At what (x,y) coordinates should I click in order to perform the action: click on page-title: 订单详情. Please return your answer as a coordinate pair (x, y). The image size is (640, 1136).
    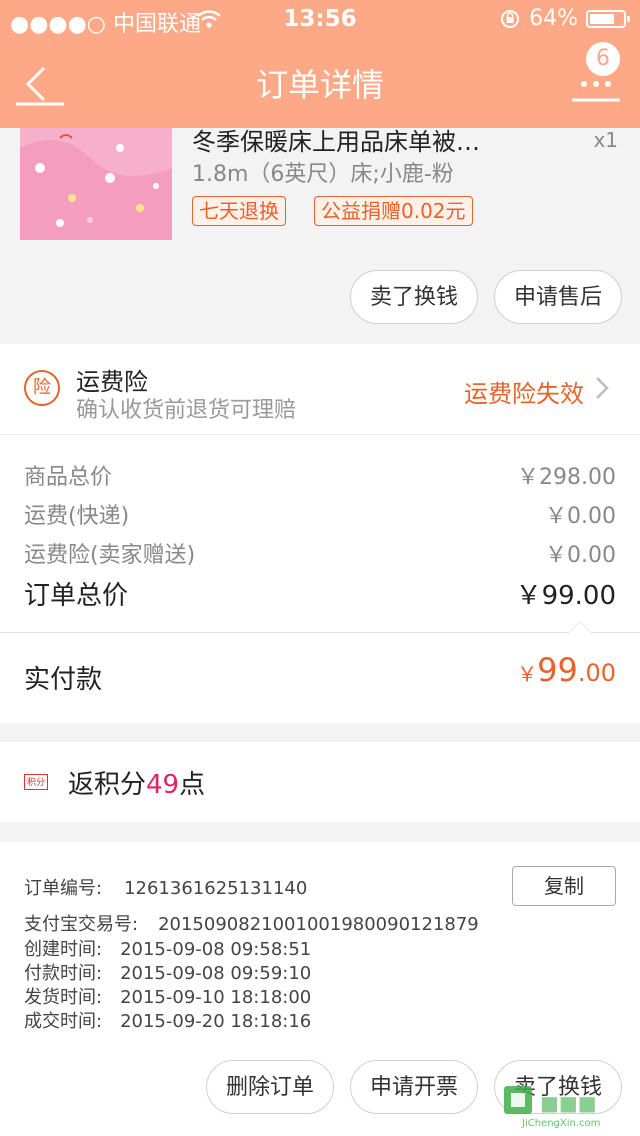
    Looking at the image, I should click on (319, 85).